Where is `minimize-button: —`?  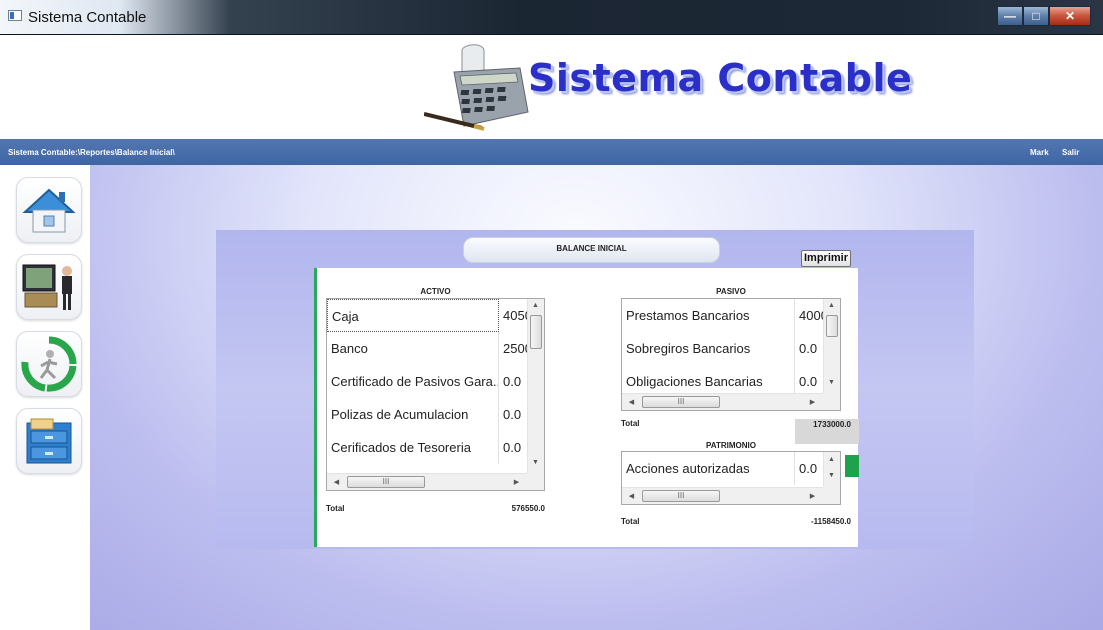 minimize-button: — is located at coordinates (1010, 16).